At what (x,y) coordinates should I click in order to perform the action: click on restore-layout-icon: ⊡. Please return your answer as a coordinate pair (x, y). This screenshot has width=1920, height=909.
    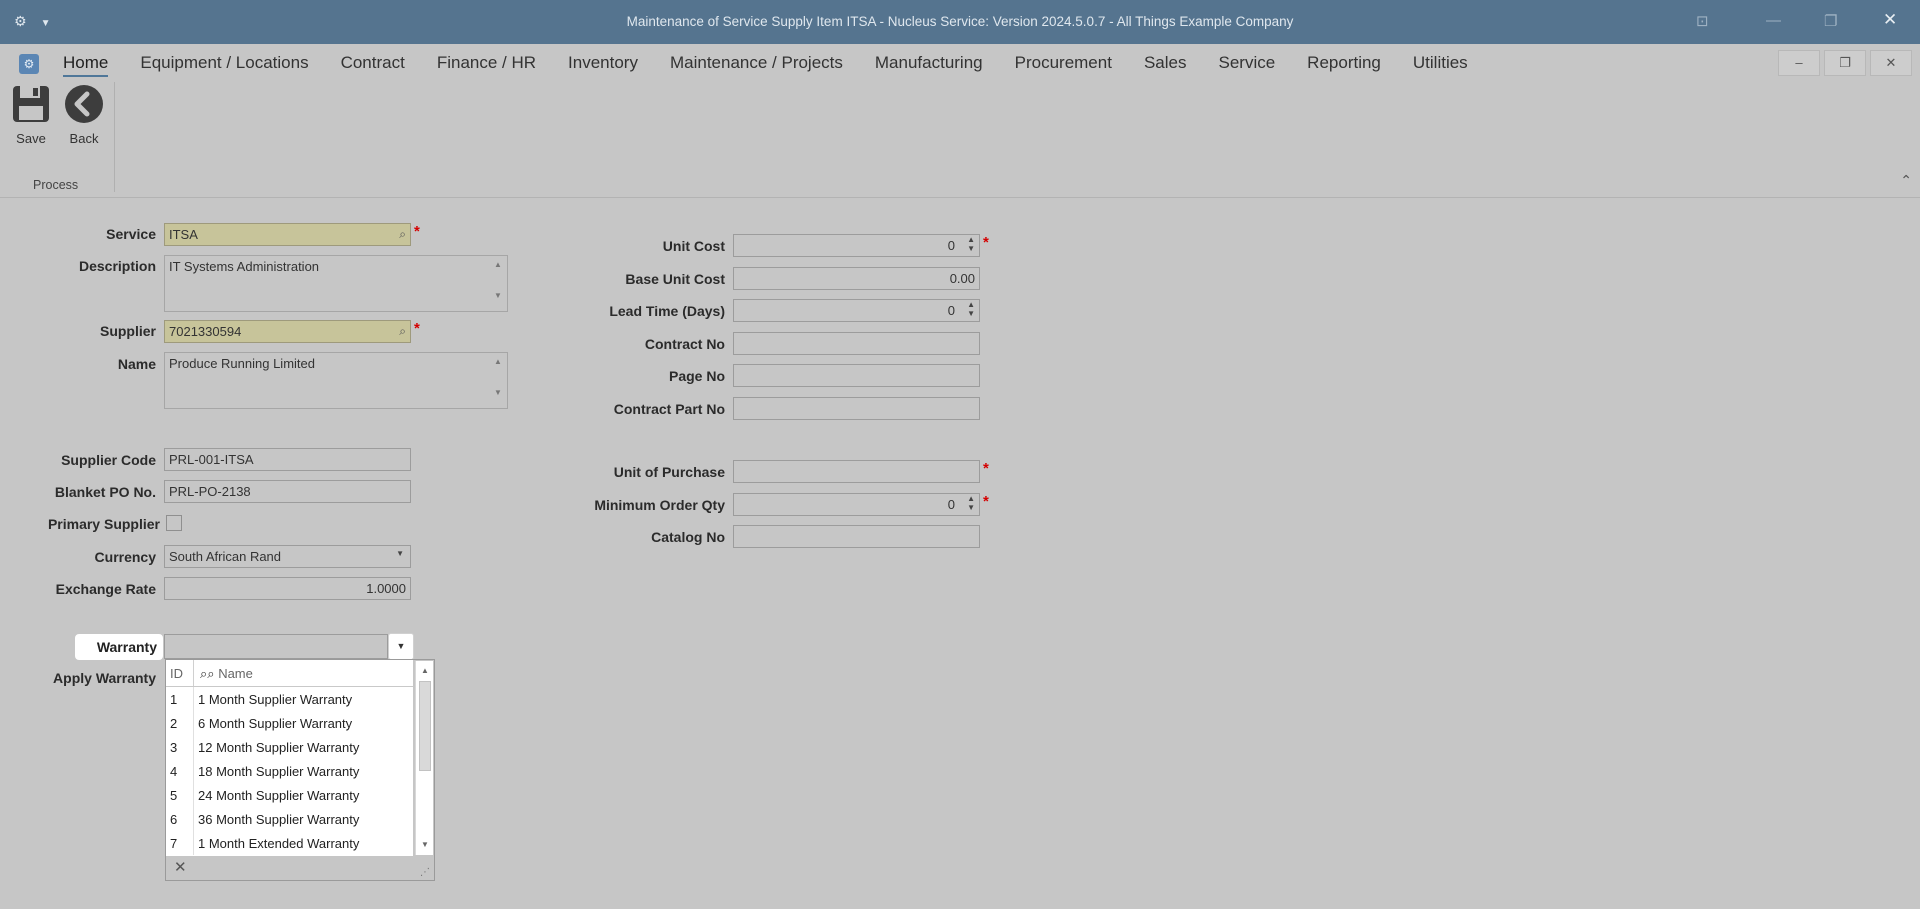
    Looking at the image, I should click on (1702, 21).